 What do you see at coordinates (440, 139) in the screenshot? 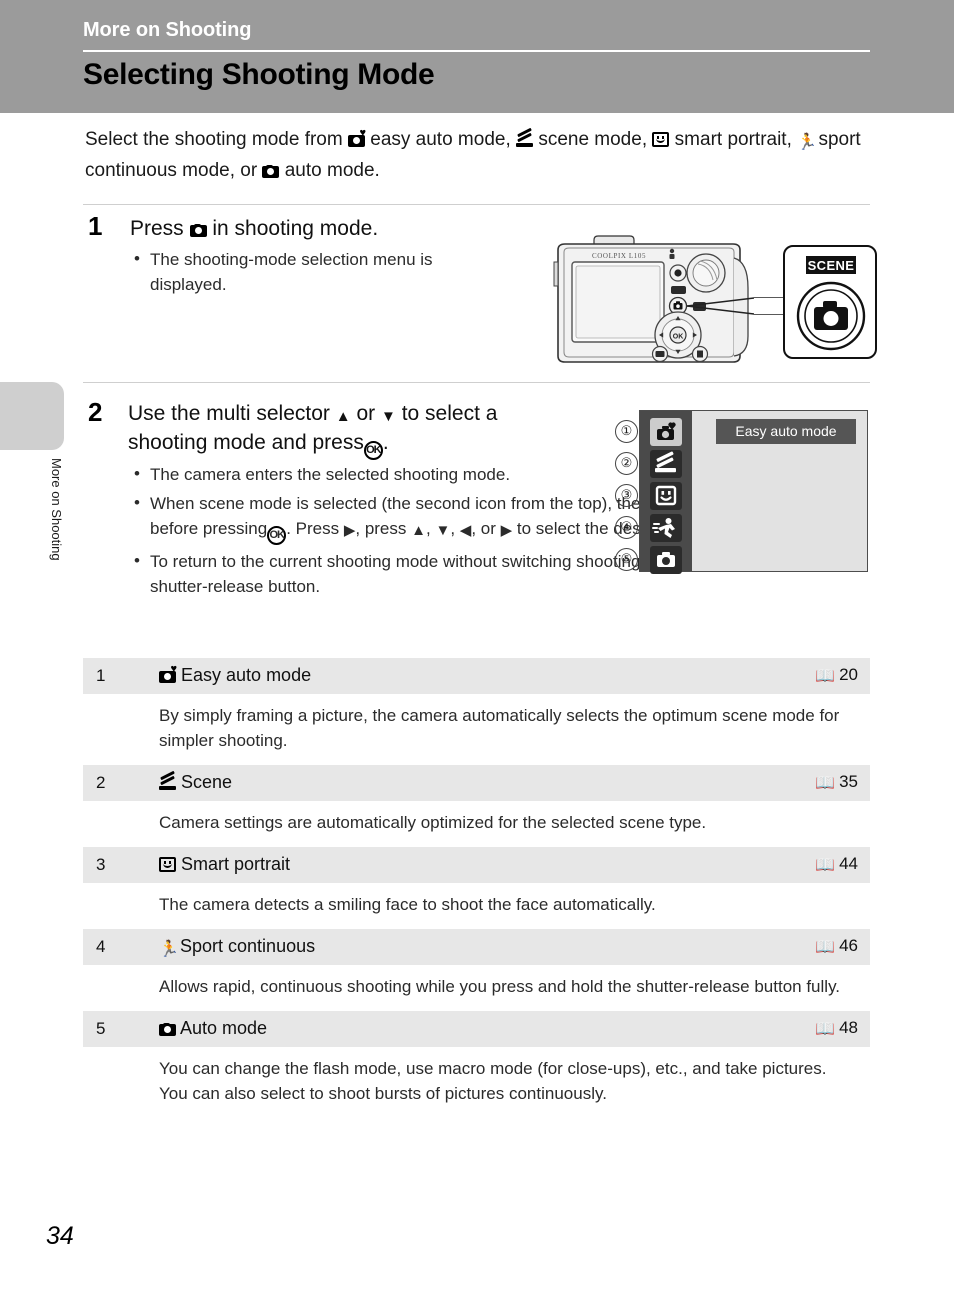
I see `intro-part1: easy auto mode,` at bounding box center [440, 139].